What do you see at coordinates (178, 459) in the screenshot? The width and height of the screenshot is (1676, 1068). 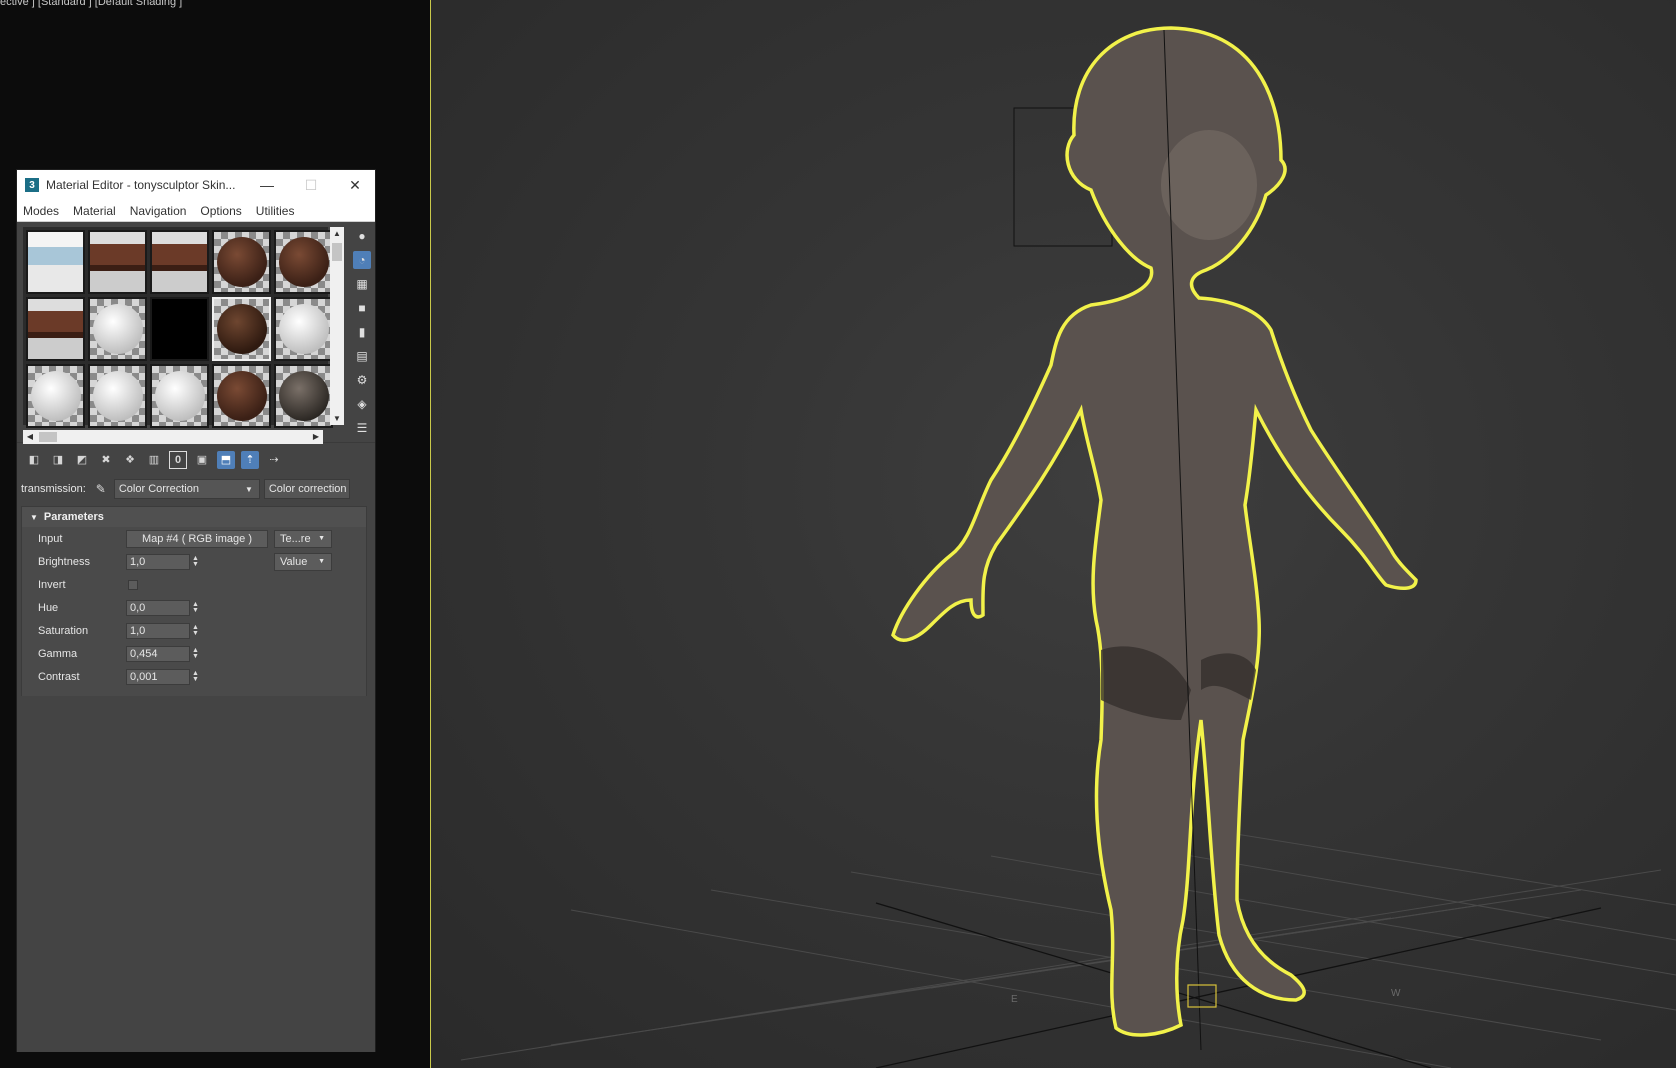 I see `material-id-icon: 0` at bounding box center [178, 459].